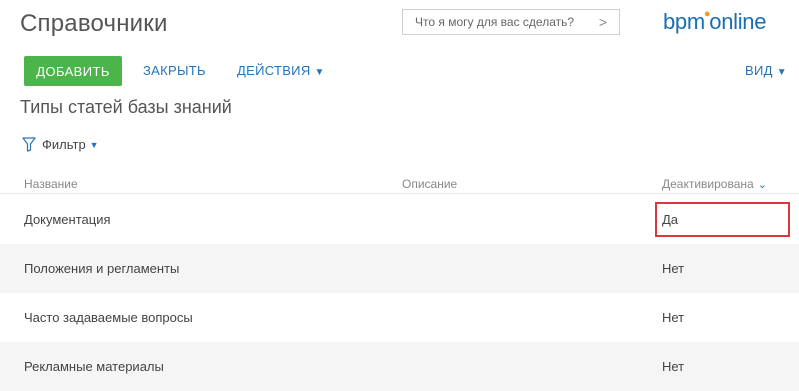 The width and height of the screenshot is (799, 391). I want to click on table-row: Часто задаваемые вопросы Нет, so click(399, 317).